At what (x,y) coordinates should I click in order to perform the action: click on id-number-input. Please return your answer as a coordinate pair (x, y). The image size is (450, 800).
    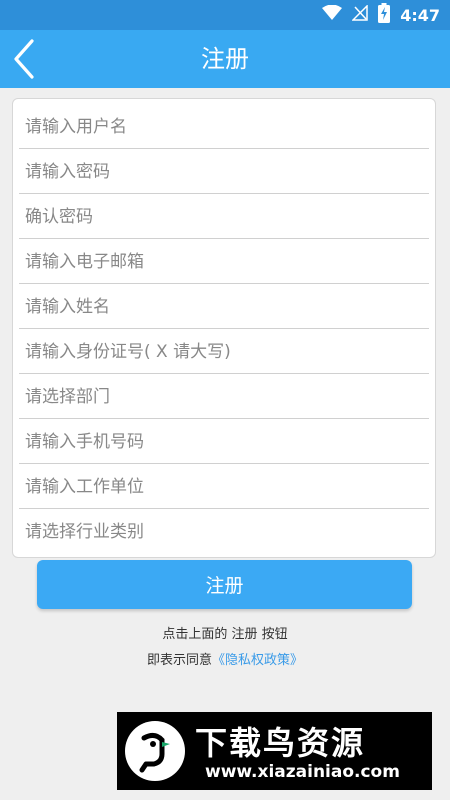
    Looking at the image, I should click on (224, 351).